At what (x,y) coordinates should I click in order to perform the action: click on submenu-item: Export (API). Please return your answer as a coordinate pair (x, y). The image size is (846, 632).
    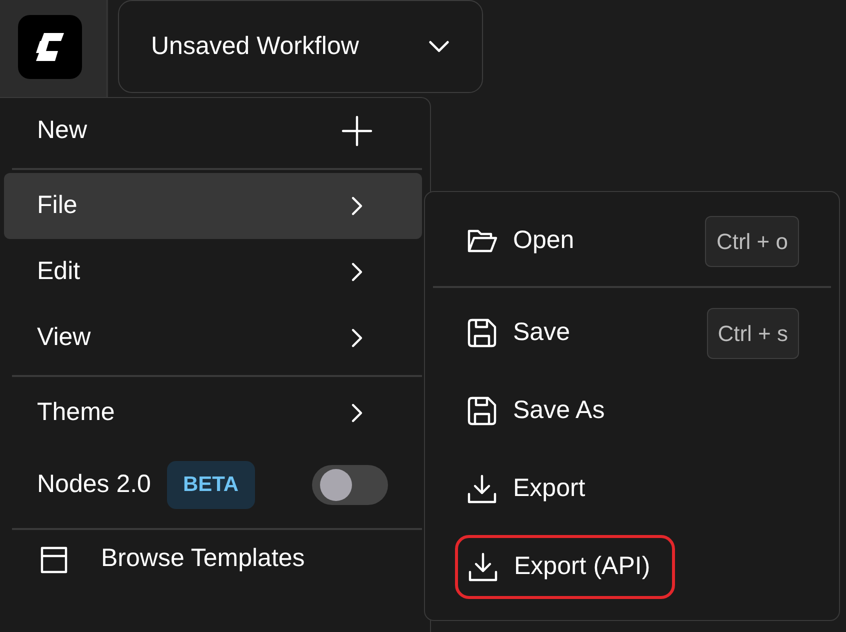
    Looking at the image, I should click on (632, 567).